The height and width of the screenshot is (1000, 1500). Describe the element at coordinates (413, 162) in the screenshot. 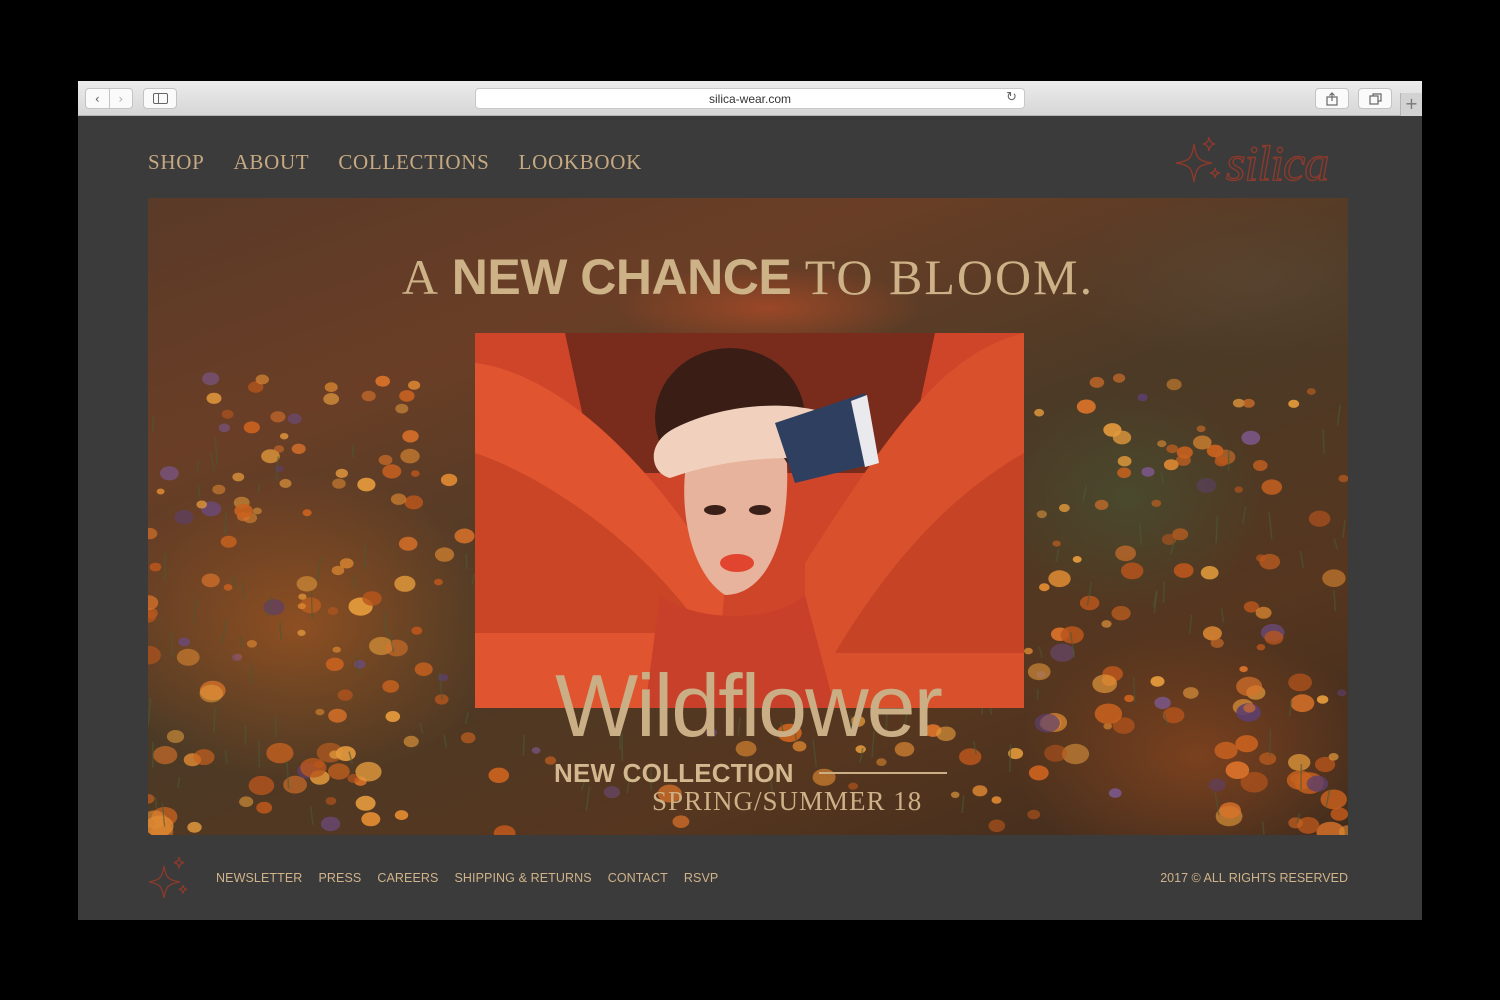

I see `nav-collections: COLLECTIONS` at that location.